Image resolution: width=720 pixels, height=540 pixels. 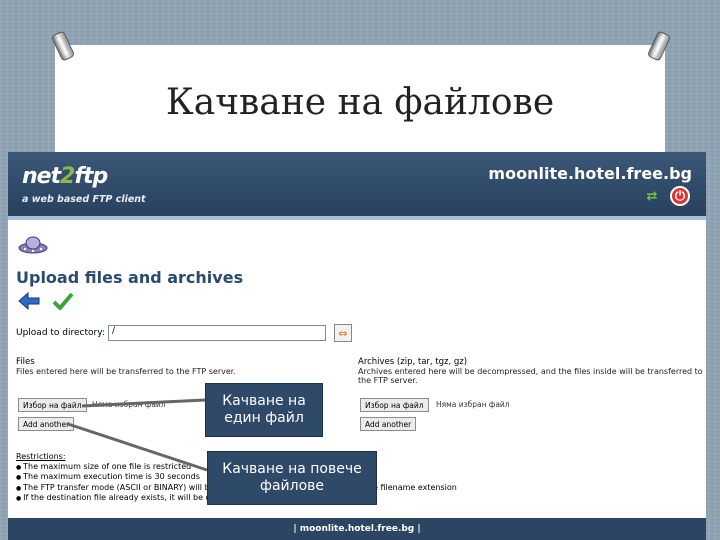 What do you see at coordinates (143, 403) in the screenshot?
I see `callout-arrow-single` at bounding box center [143, 403].